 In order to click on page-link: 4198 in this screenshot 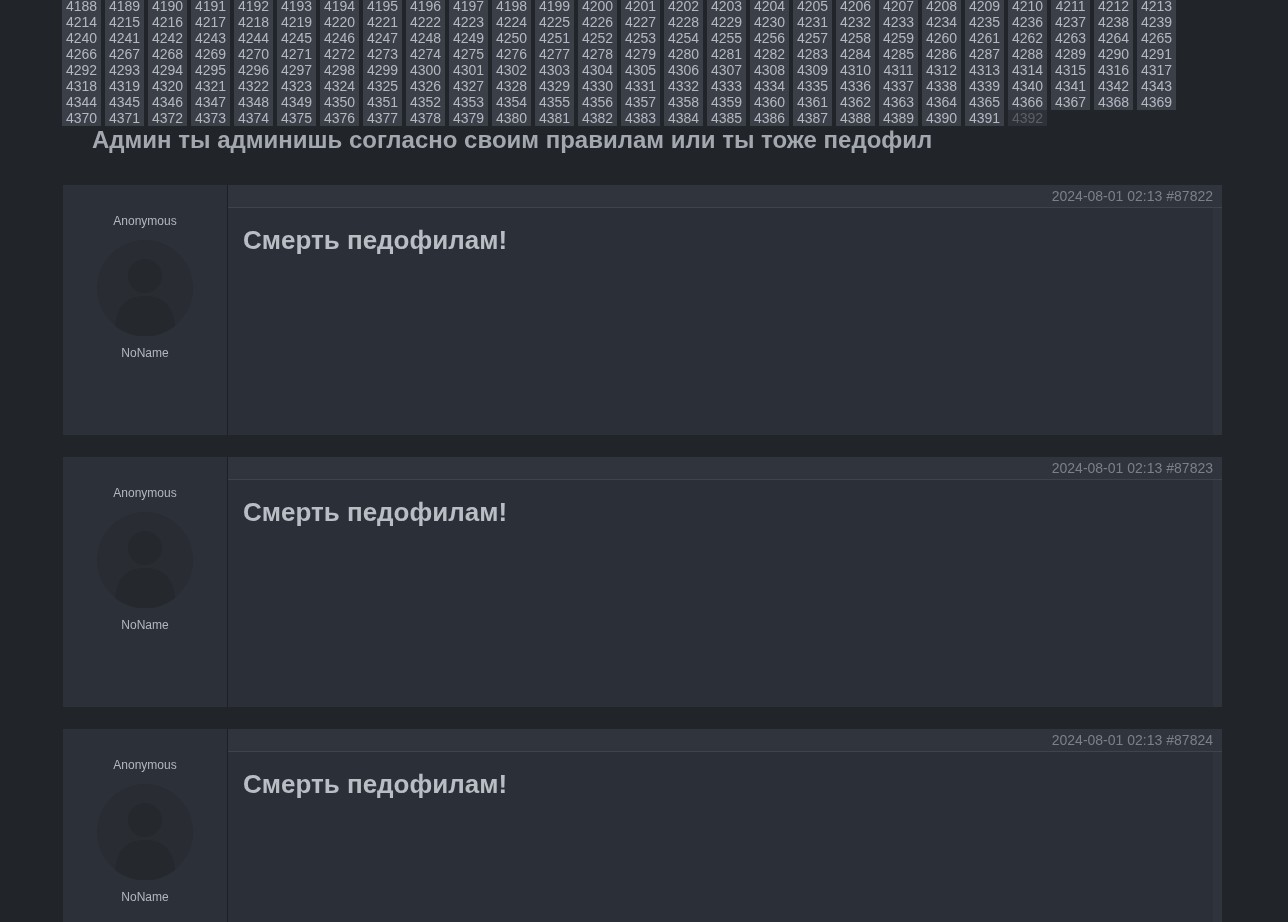, I will do `click(511, 7)`.